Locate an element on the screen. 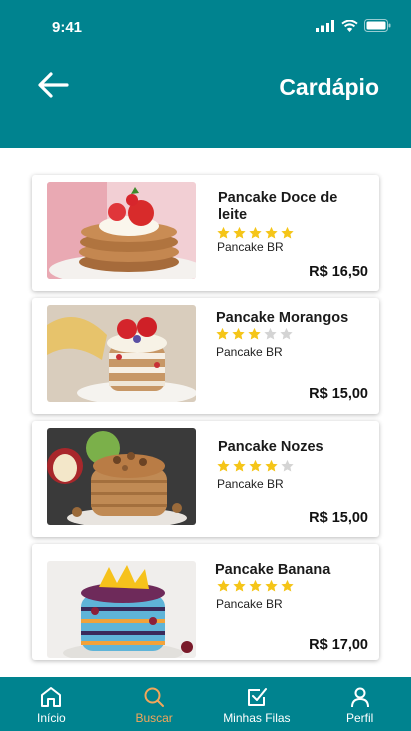  nav-label: Minhas Filas is located at coordinates (257, 718).